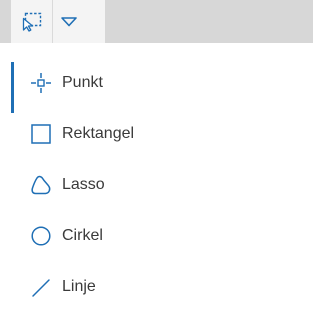  I want to click on menu-item-label: Punkt, so click(82, 82).